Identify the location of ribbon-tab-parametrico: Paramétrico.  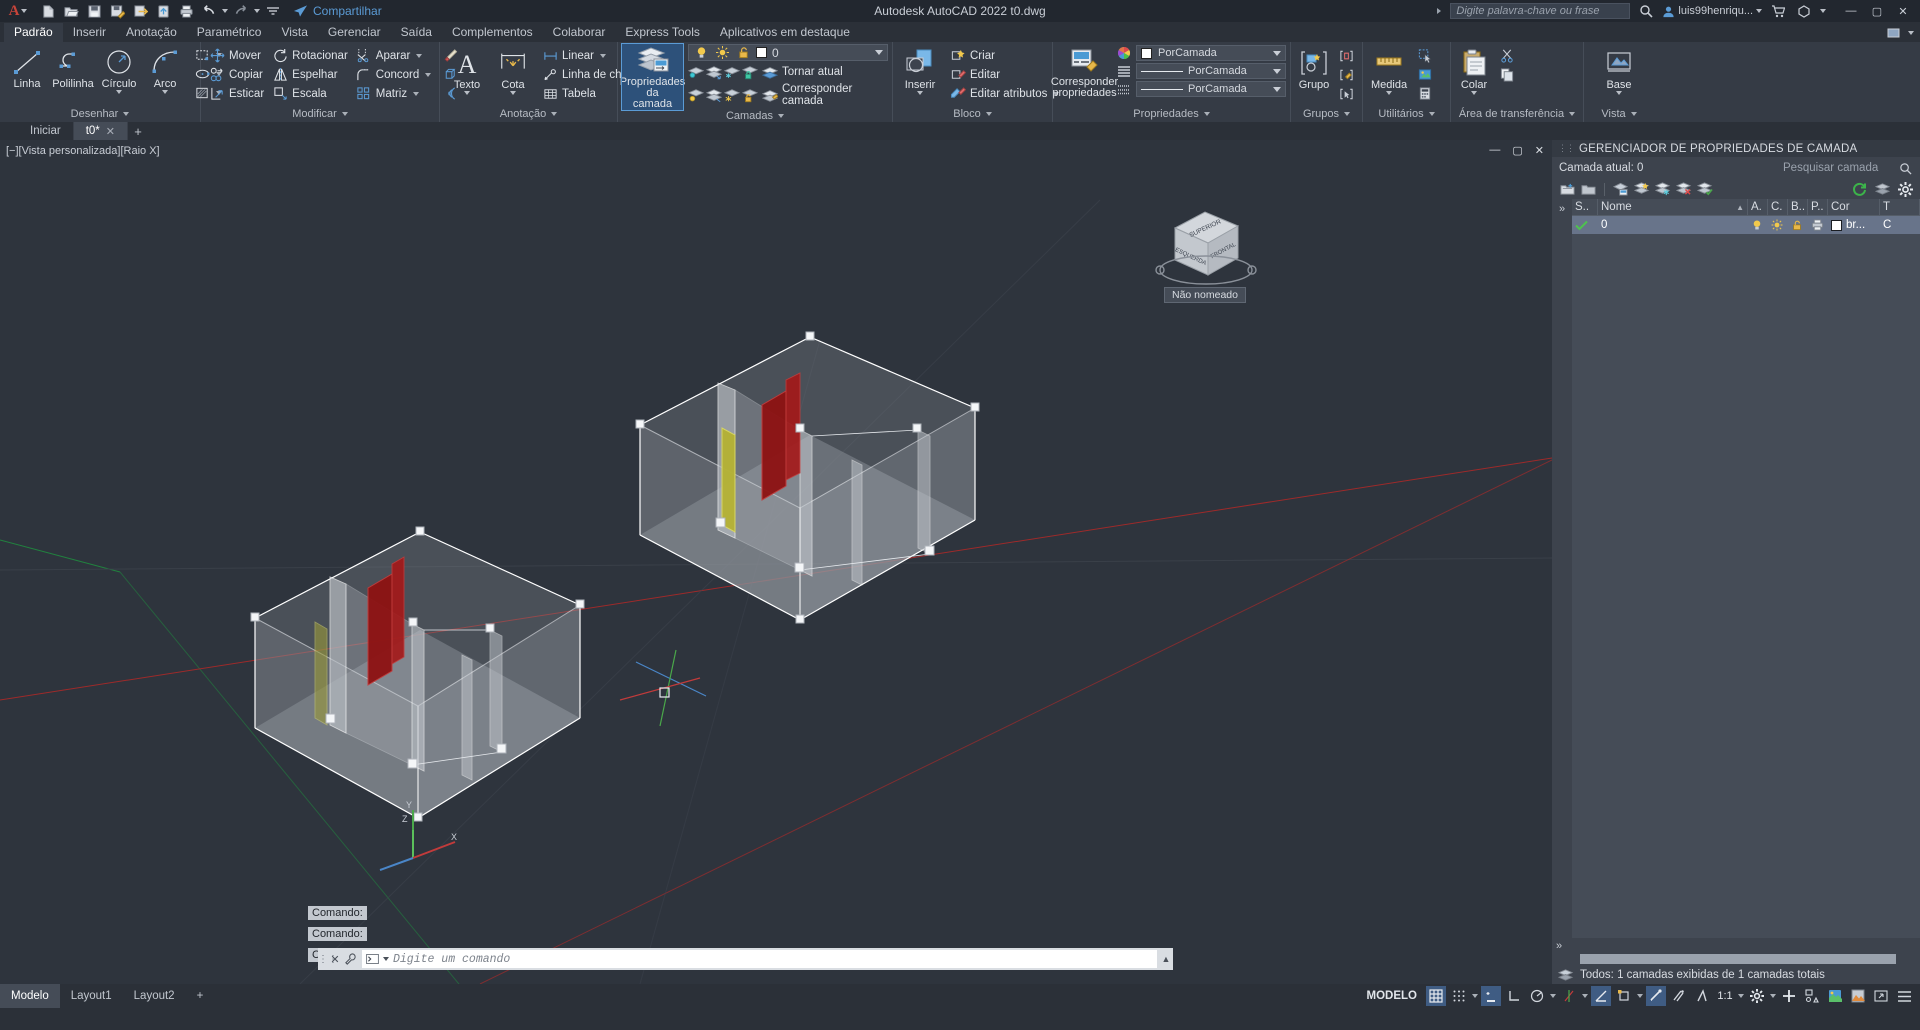
(229, 32).